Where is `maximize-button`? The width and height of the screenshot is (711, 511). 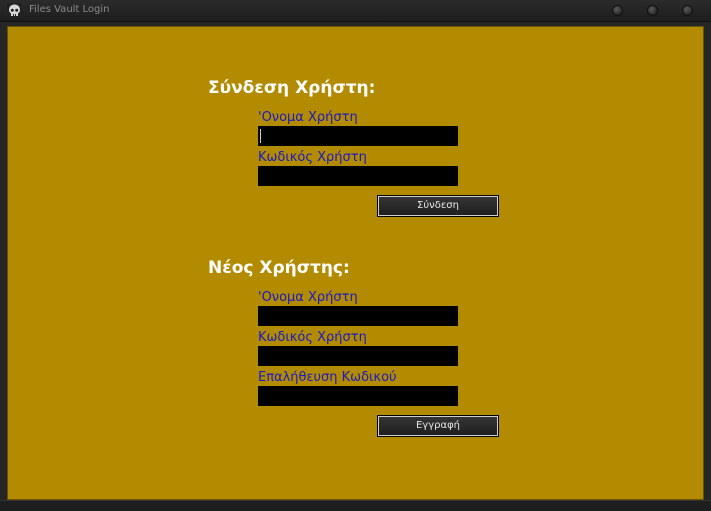 maximize-button is located at coordinates (652, 10).